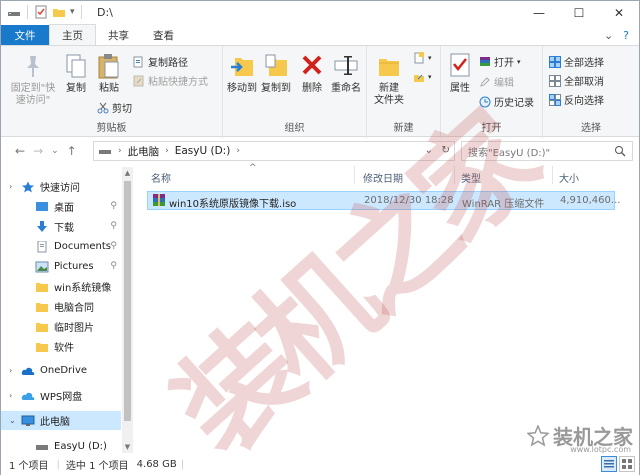 The width and height of the screenshot is (640, 475). I want to click on history-button: 历史记录, so click(506, 101).